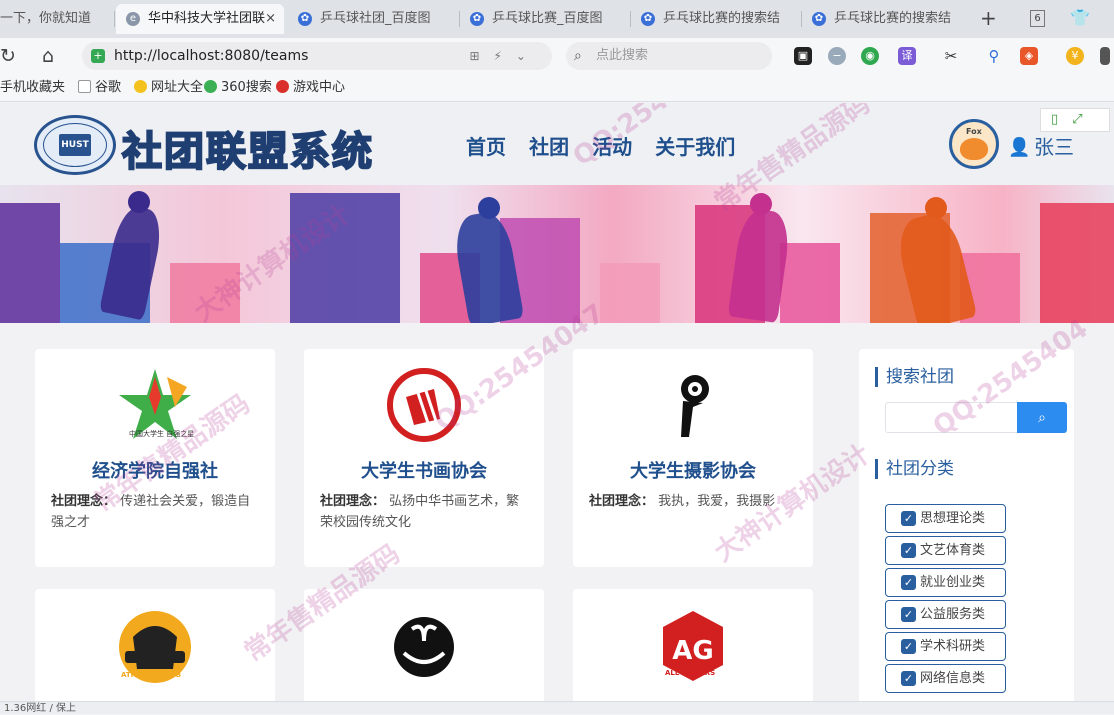  What do you see at coordinates (951, 56) in the screenshot?
I see `scissors-icon: ✂` at bounding box center [951, 56].